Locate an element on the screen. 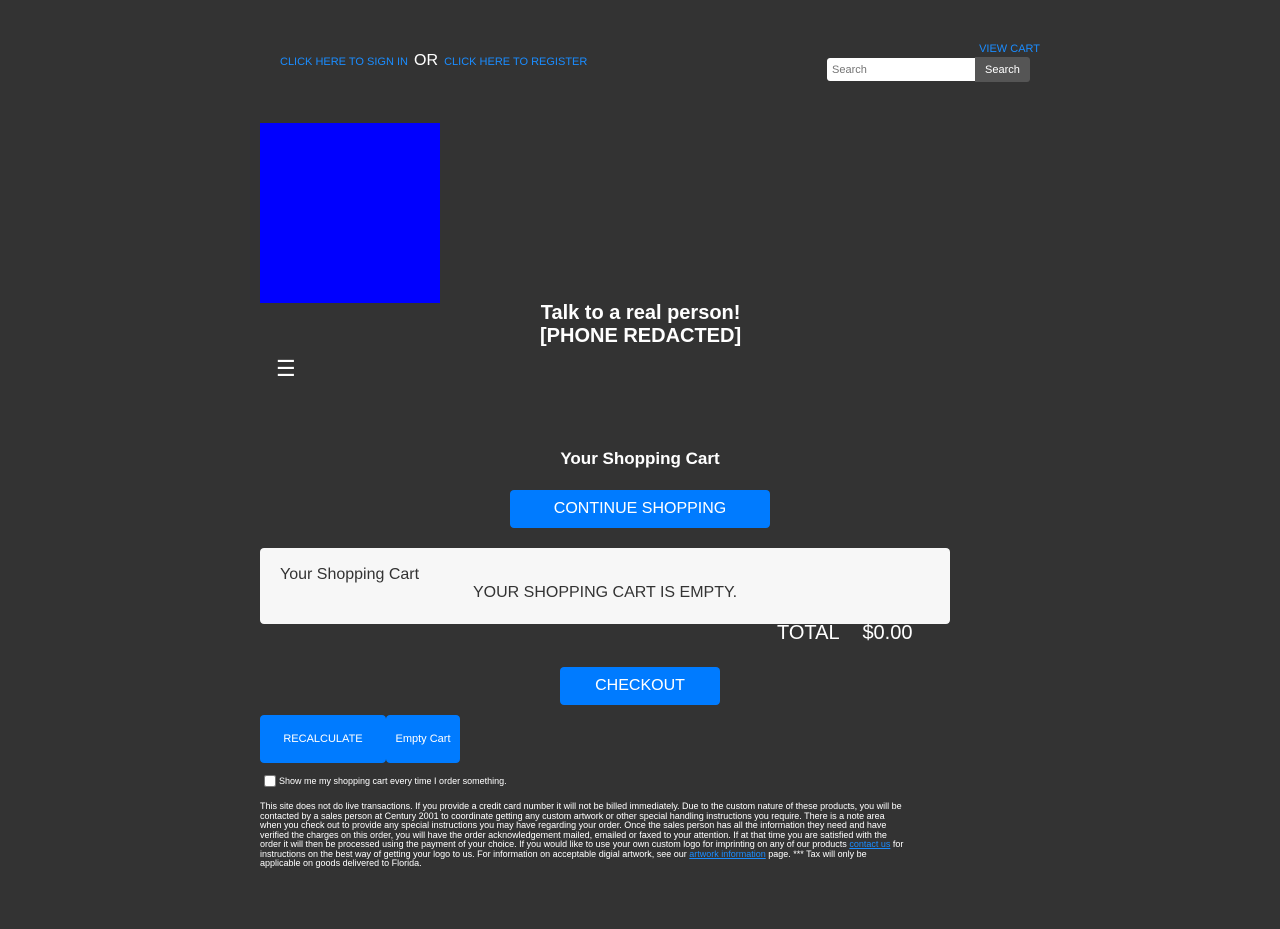 This screenshot has height=929, width=1280. page-title: Your Shopping Cart is located at coordinates (640, 458).